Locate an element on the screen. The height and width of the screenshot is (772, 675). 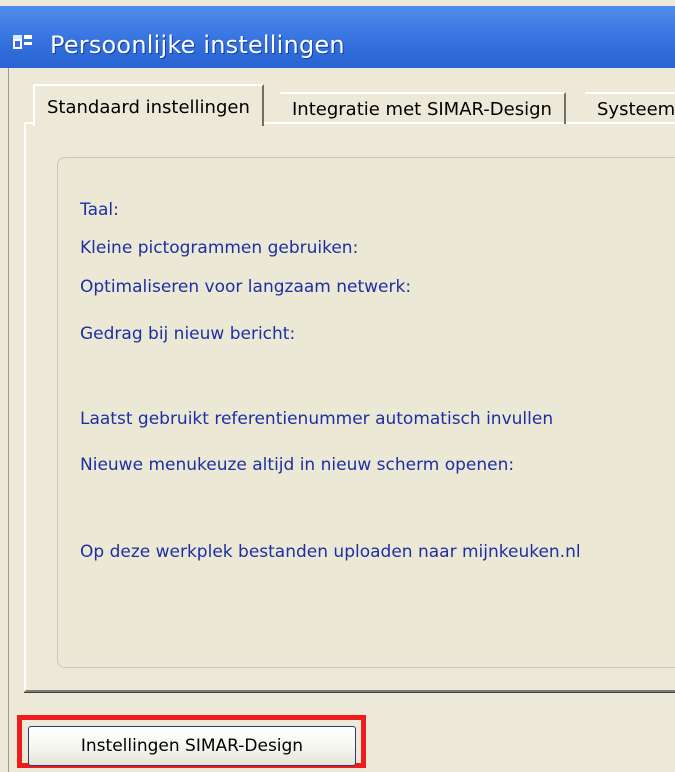
language-label: Taal: is located at coordinates (99, 210).